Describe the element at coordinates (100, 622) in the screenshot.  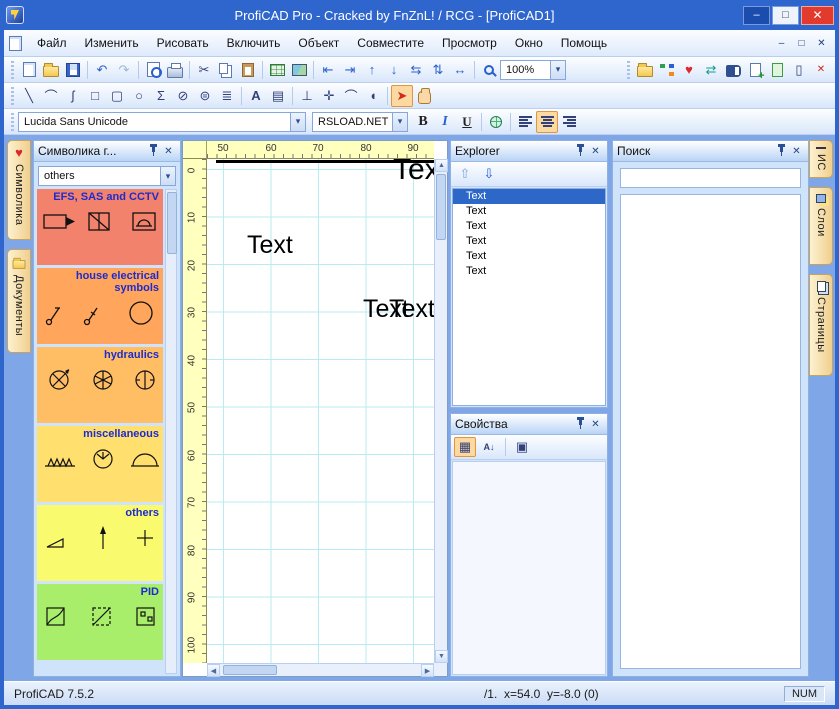
I see `symbol-category-pid: PID` at that location.